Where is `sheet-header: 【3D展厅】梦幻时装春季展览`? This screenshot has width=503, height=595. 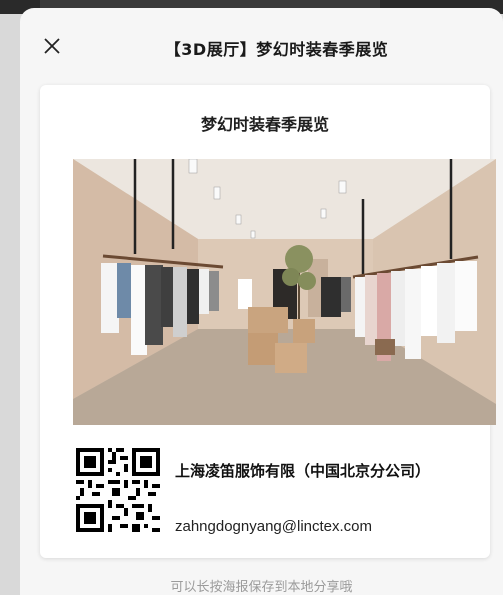 sheet-header: 【3D展厅】梦幻时装春季展览 is located at coordinates (261, 44).